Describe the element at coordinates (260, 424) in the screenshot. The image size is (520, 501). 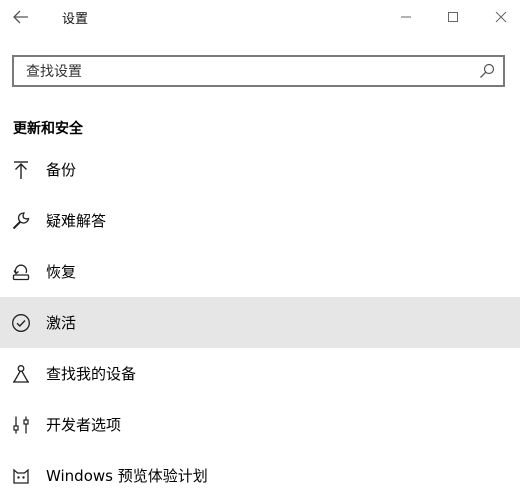
I see `nav-item-developer-options: 开发者选项` at that location.